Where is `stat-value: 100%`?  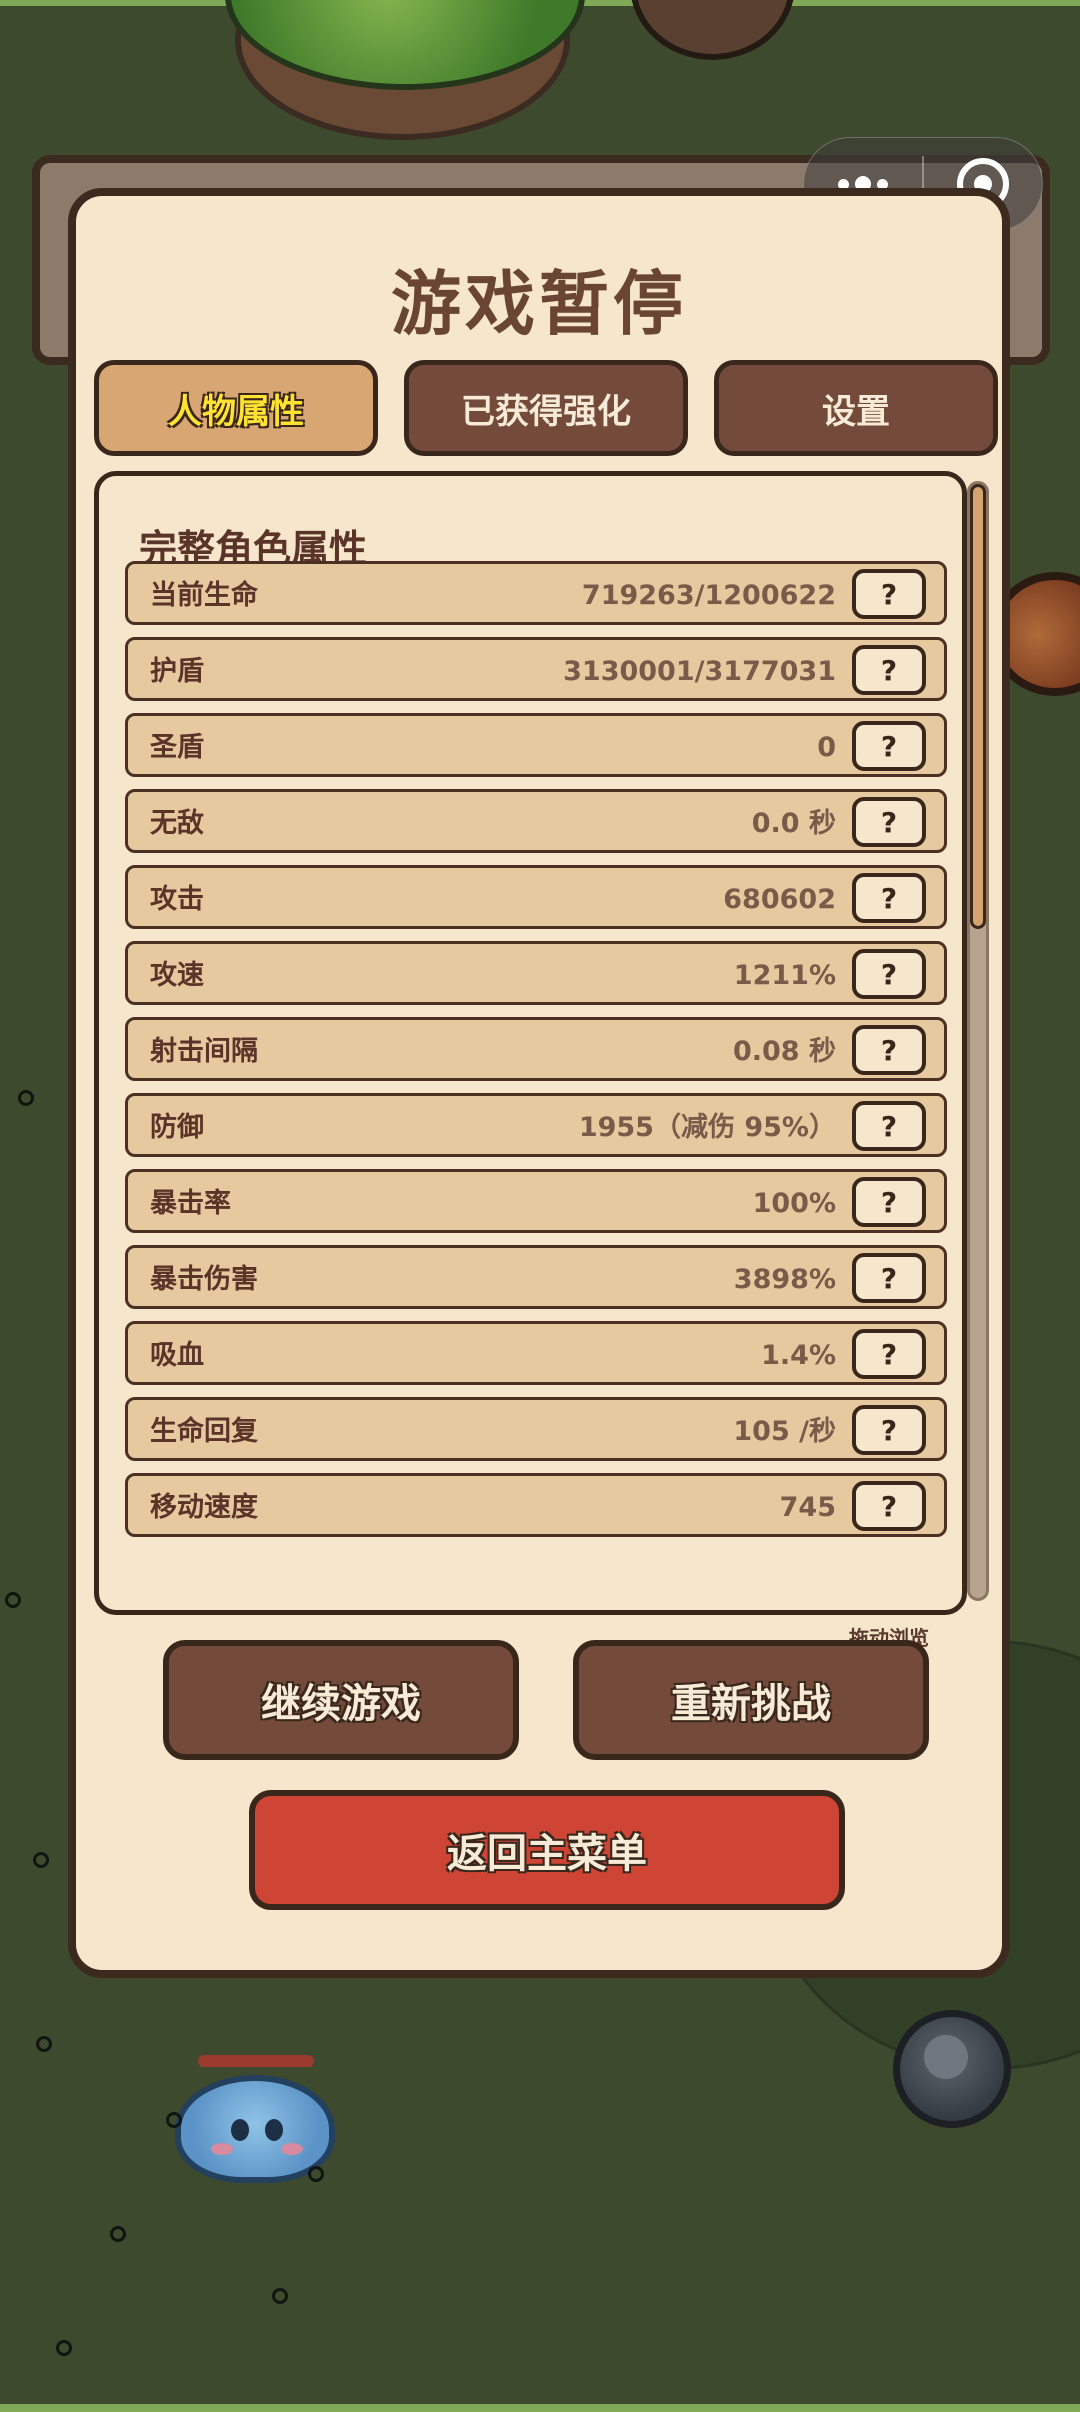 stat-value: 100% is located at coordinates (794, 1203).